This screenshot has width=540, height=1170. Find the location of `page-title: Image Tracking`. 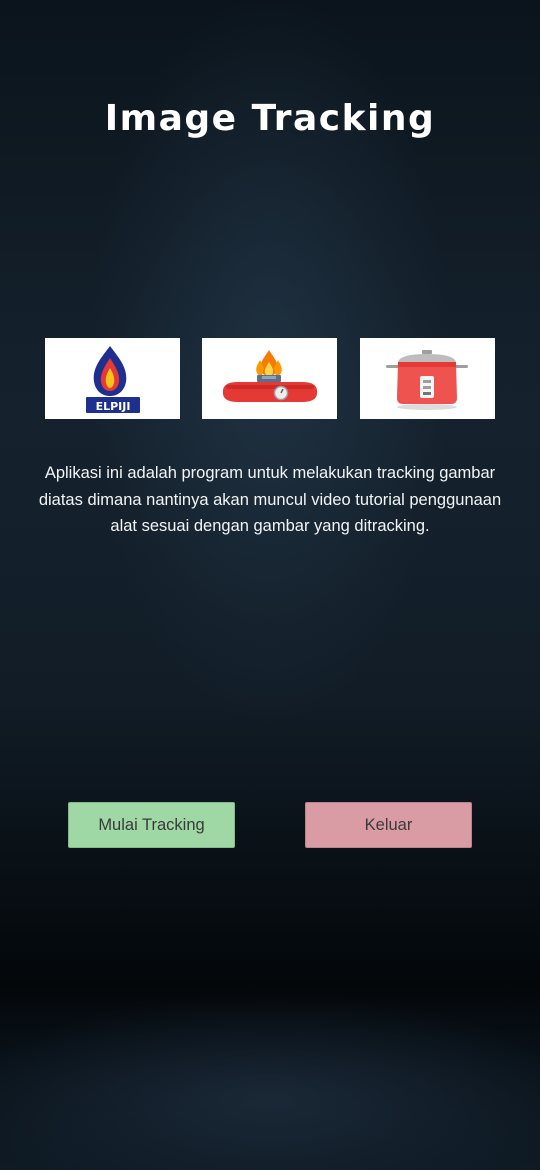

page-title: Image Tracking is located at coordinates (270, 118).